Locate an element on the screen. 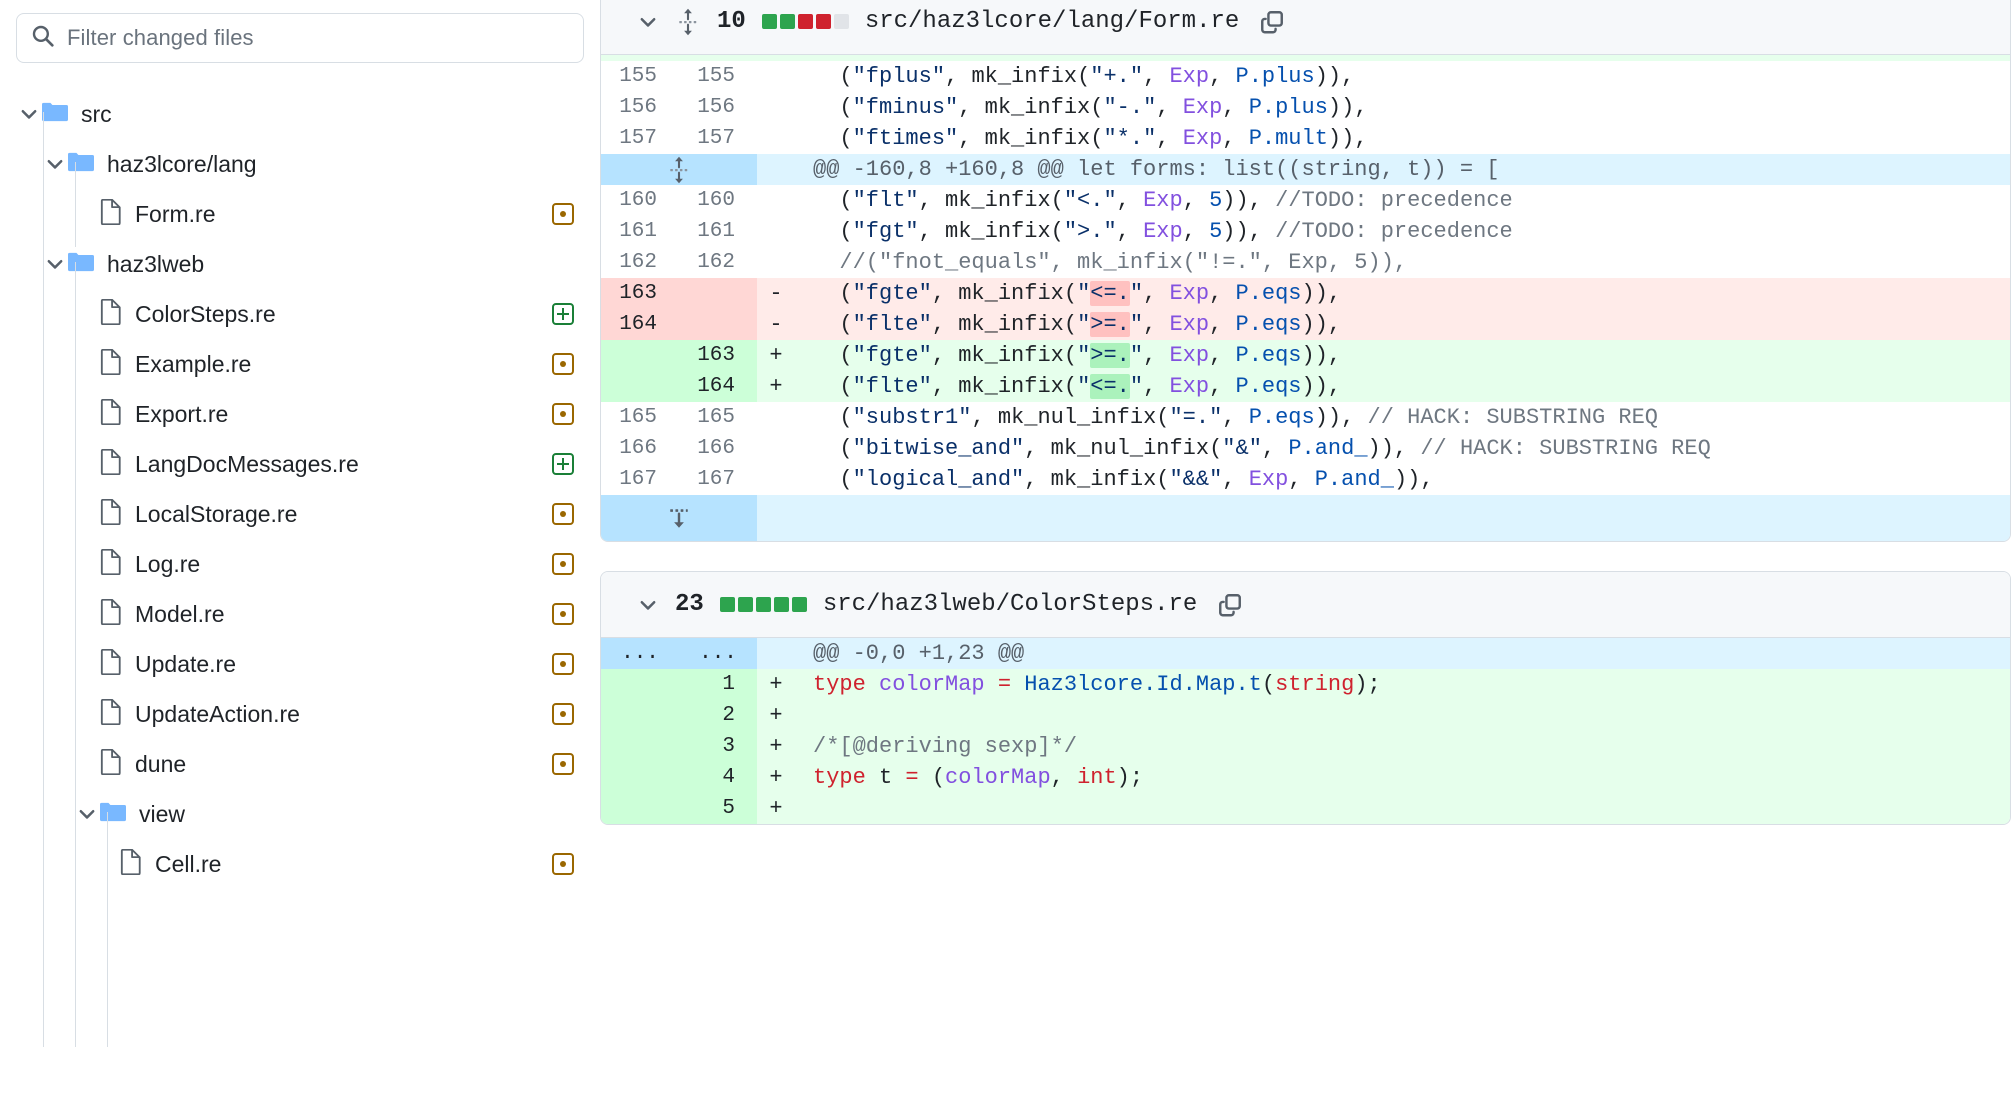 This screenshot has height=1093, width=2011. diff-file-header: 23 src/haz3lweb/ColorSteps.re is located at coordinates (1305, 605).